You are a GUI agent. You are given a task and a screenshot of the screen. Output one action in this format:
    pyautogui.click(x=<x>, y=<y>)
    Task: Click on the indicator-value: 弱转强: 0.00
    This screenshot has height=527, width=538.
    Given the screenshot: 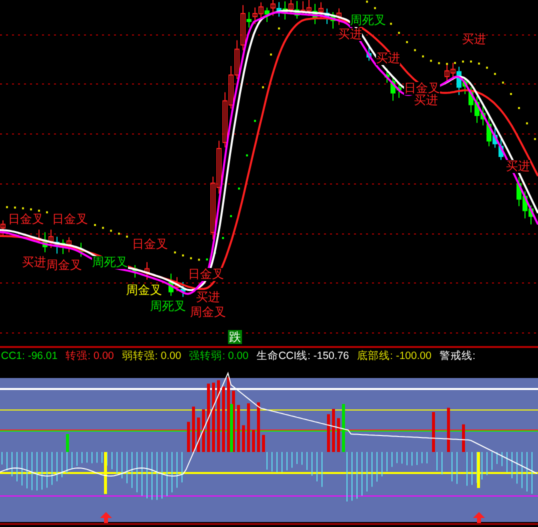 What is the action you would take?
    pyautogui.click(x=152, y=356)
    